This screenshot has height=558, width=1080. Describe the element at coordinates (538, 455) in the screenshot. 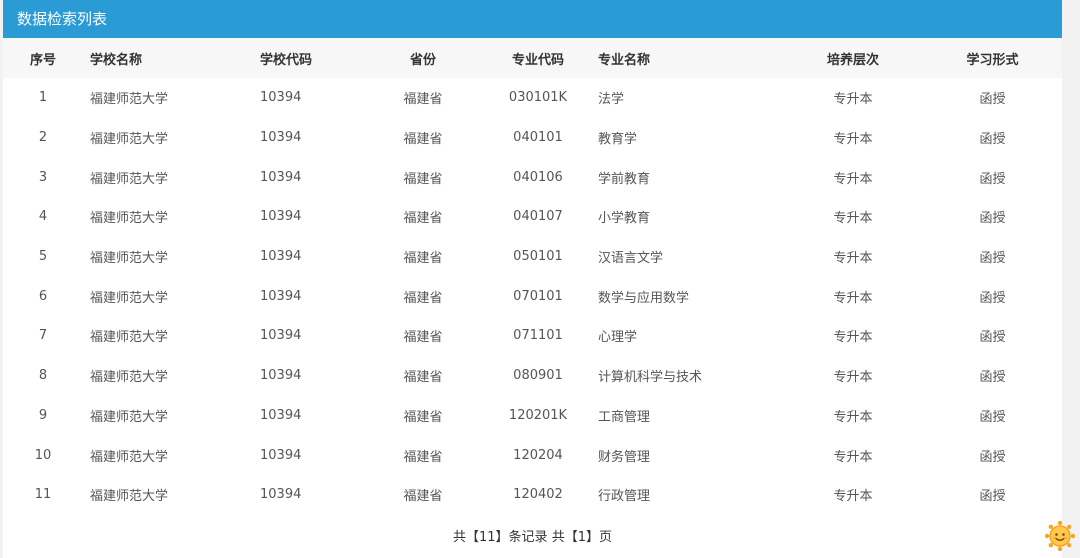

I see `cell-major-code: 120204` at that location.